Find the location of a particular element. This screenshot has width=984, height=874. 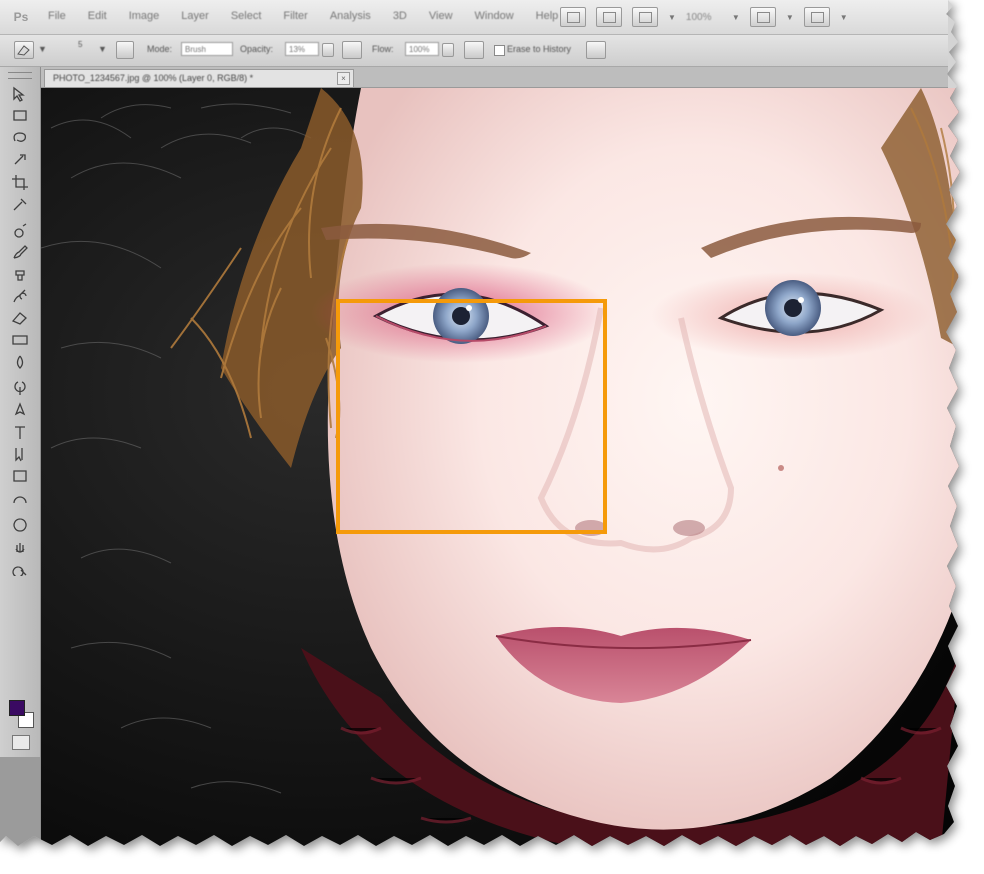

erase-to-history-checkbox is located at coordinates (499, 50).